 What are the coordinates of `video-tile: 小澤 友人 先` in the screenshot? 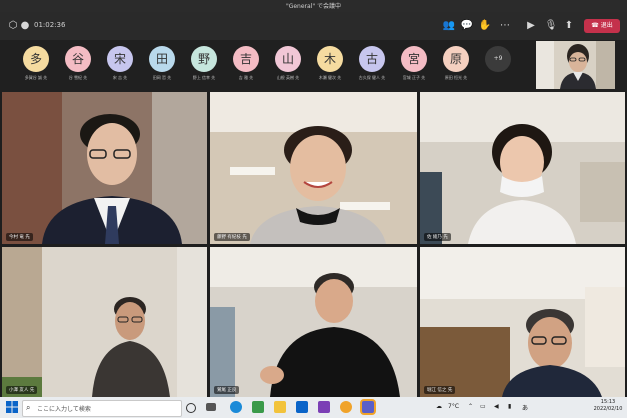 It's located at (104, 322).